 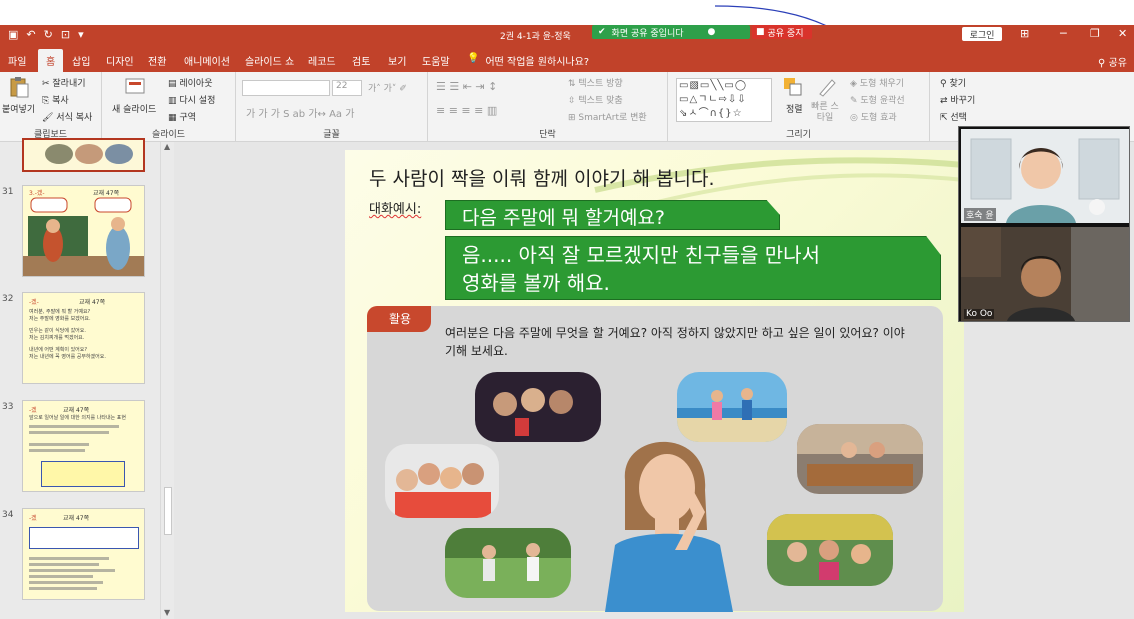 I want to click on section-button: ▦ 구역, so click(x=182, y=116).